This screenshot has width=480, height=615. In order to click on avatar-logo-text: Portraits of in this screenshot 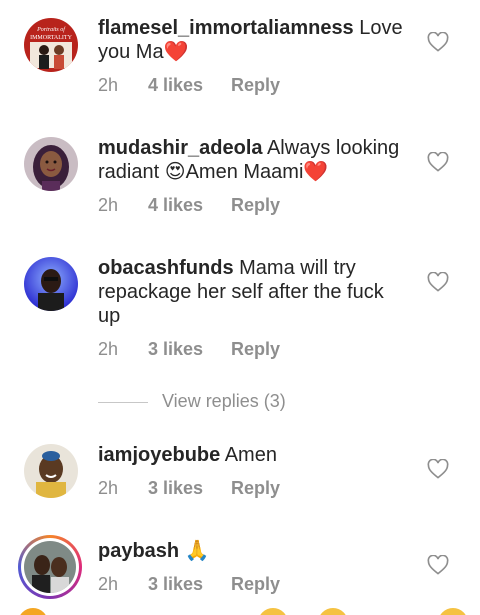, I will do `click(51, 29)`.